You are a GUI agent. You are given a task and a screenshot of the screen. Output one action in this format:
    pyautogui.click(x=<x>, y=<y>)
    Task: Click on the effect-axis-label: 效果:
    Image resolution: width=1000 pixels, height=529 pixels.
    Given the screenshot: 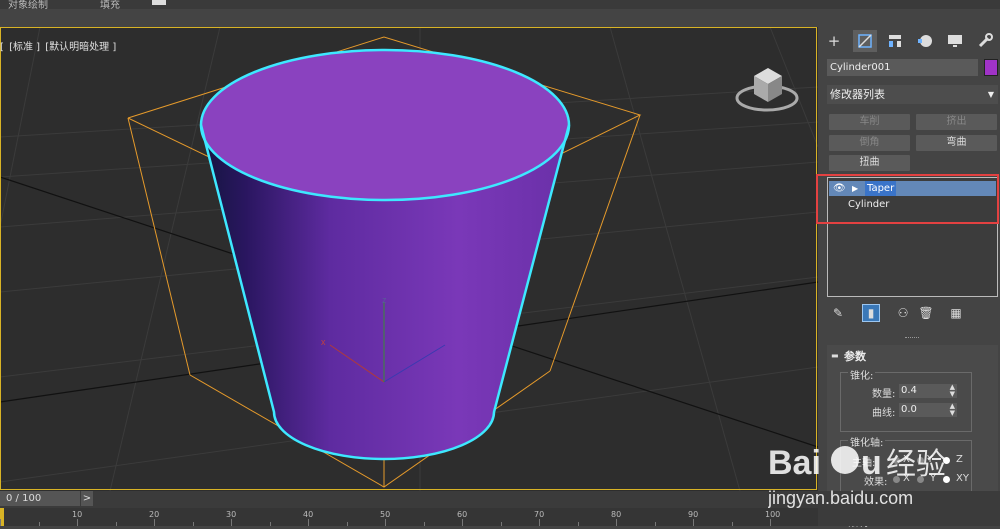 What is the action you would take?
    pyautogui.click(x=876, y=482)
    